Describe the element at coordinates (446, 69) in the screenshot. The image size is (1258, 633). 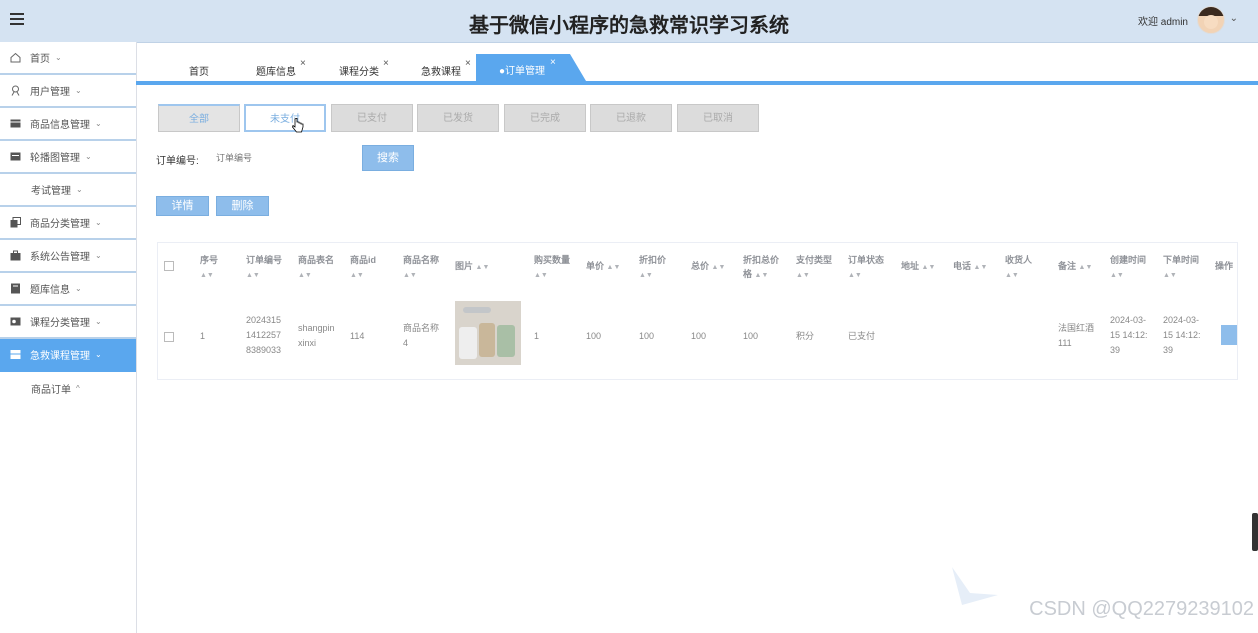
I see `tab-first-aid-courses: 急救课程 ×` at that location.